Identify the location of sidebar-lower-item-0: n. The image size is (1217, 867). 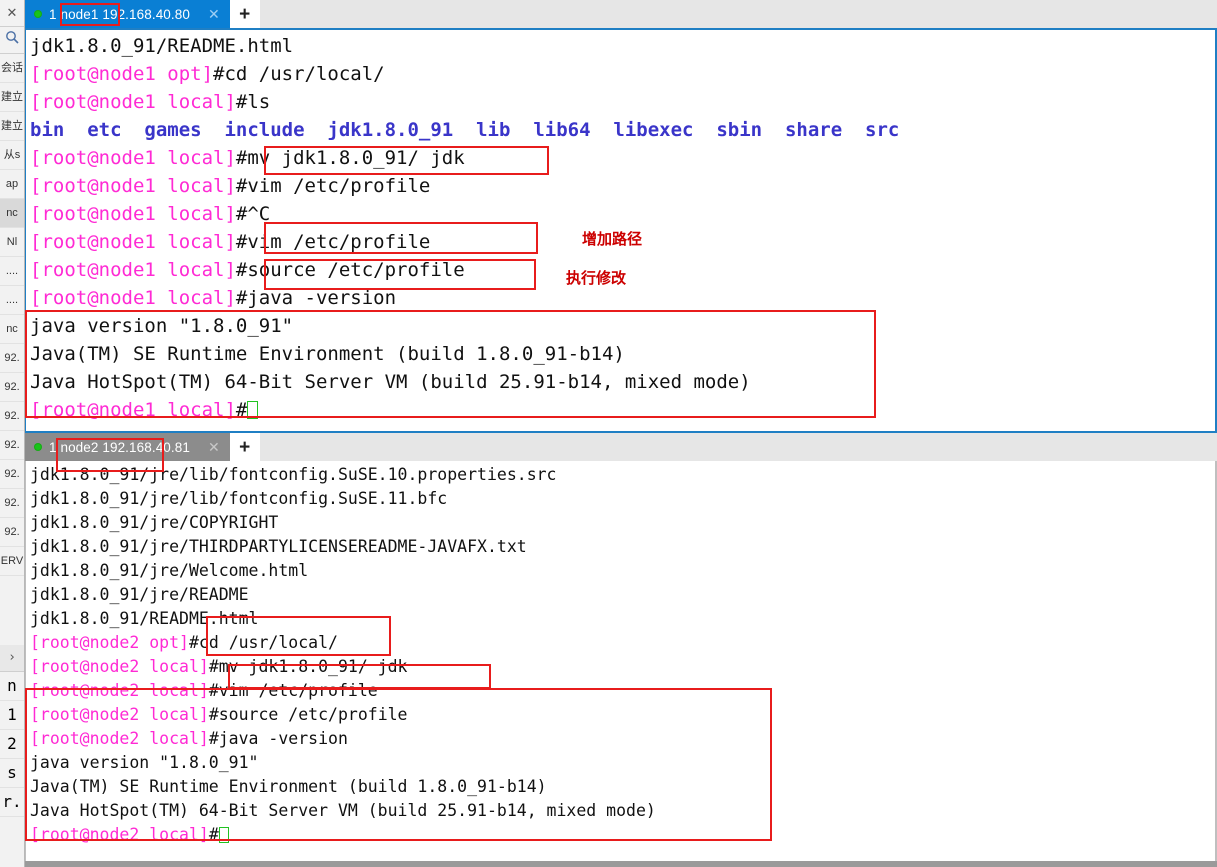
(12, 686).